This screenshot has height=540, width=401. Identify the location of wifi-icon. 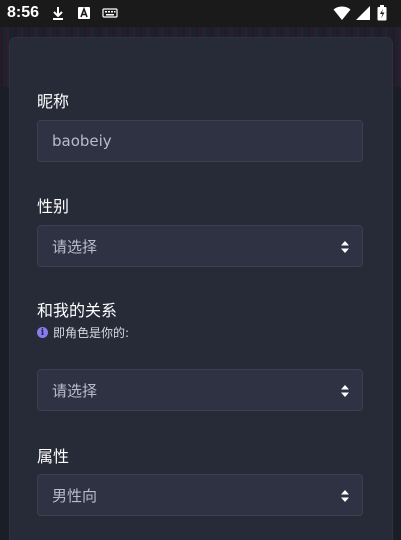
(342, 13).